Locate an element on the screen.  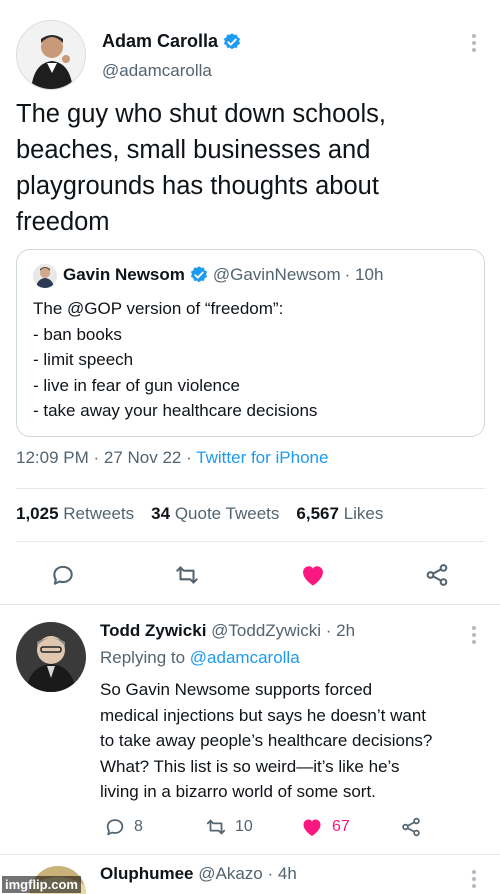
reply-button is located at coordinates (63, 577).